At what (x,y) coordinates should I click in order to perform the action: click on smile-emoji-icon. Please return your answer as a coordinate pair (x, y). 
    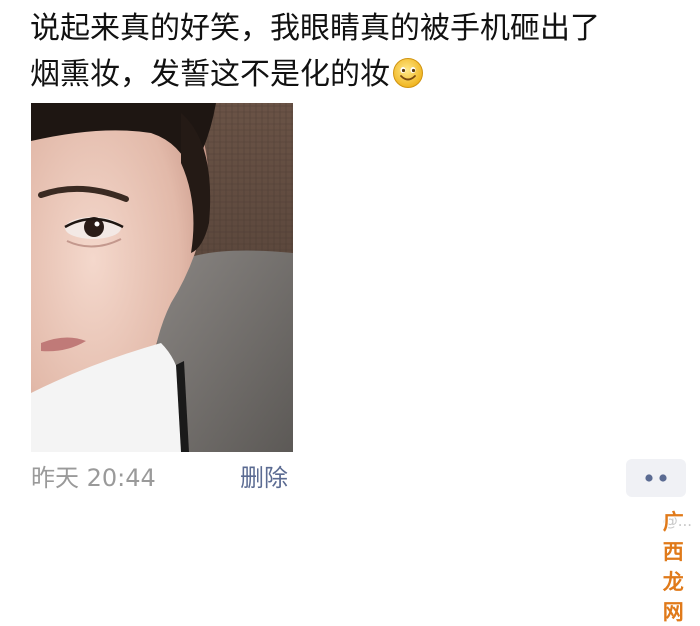
    Looking at the image, I should click on (408, 73).